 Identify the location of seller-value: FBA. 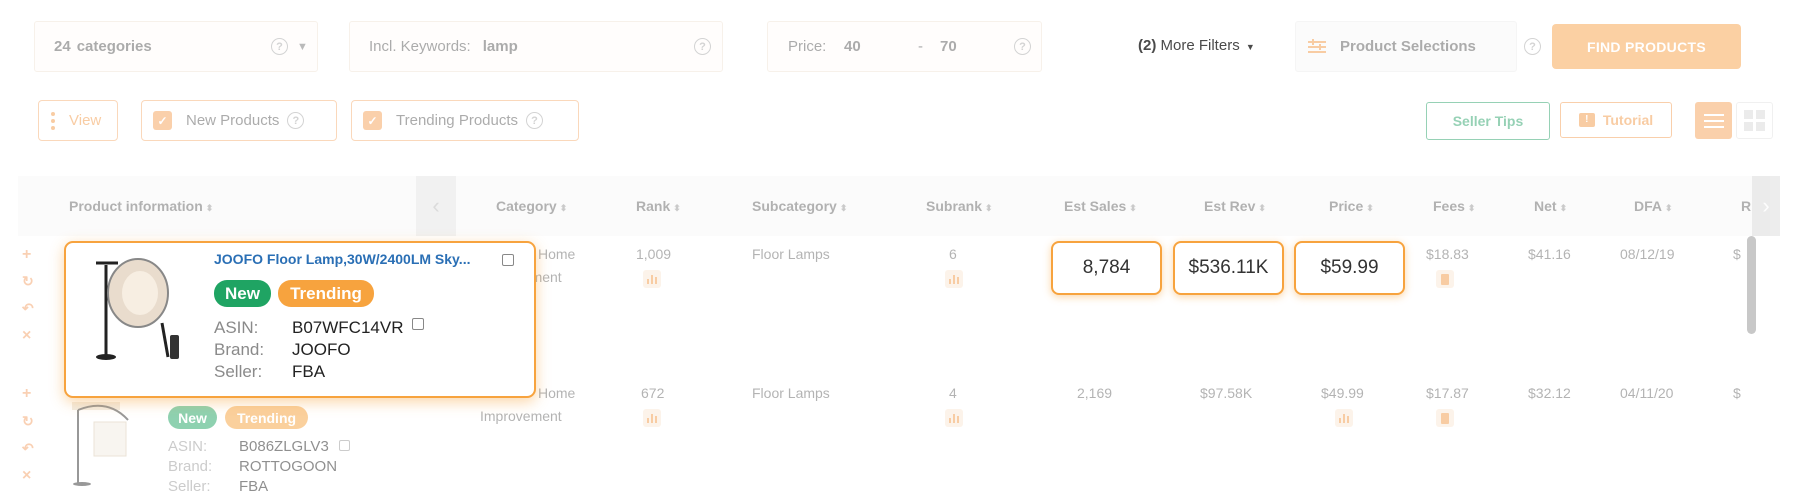
(309, 371).